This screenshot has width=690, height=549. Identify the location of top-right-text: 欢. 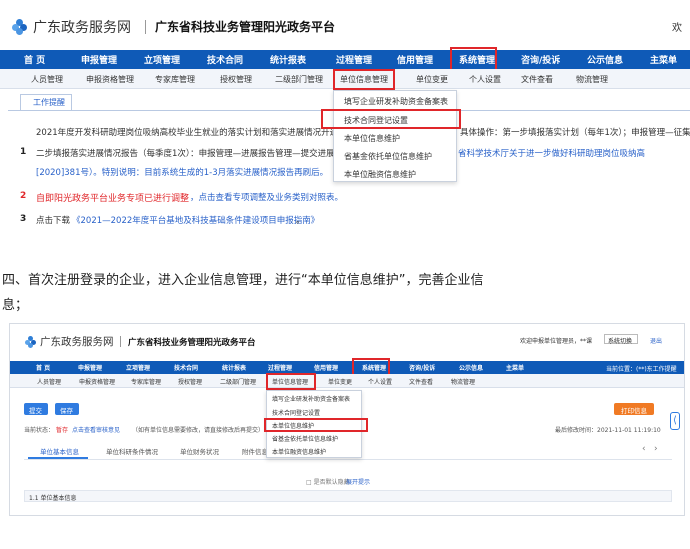
(677, 28).